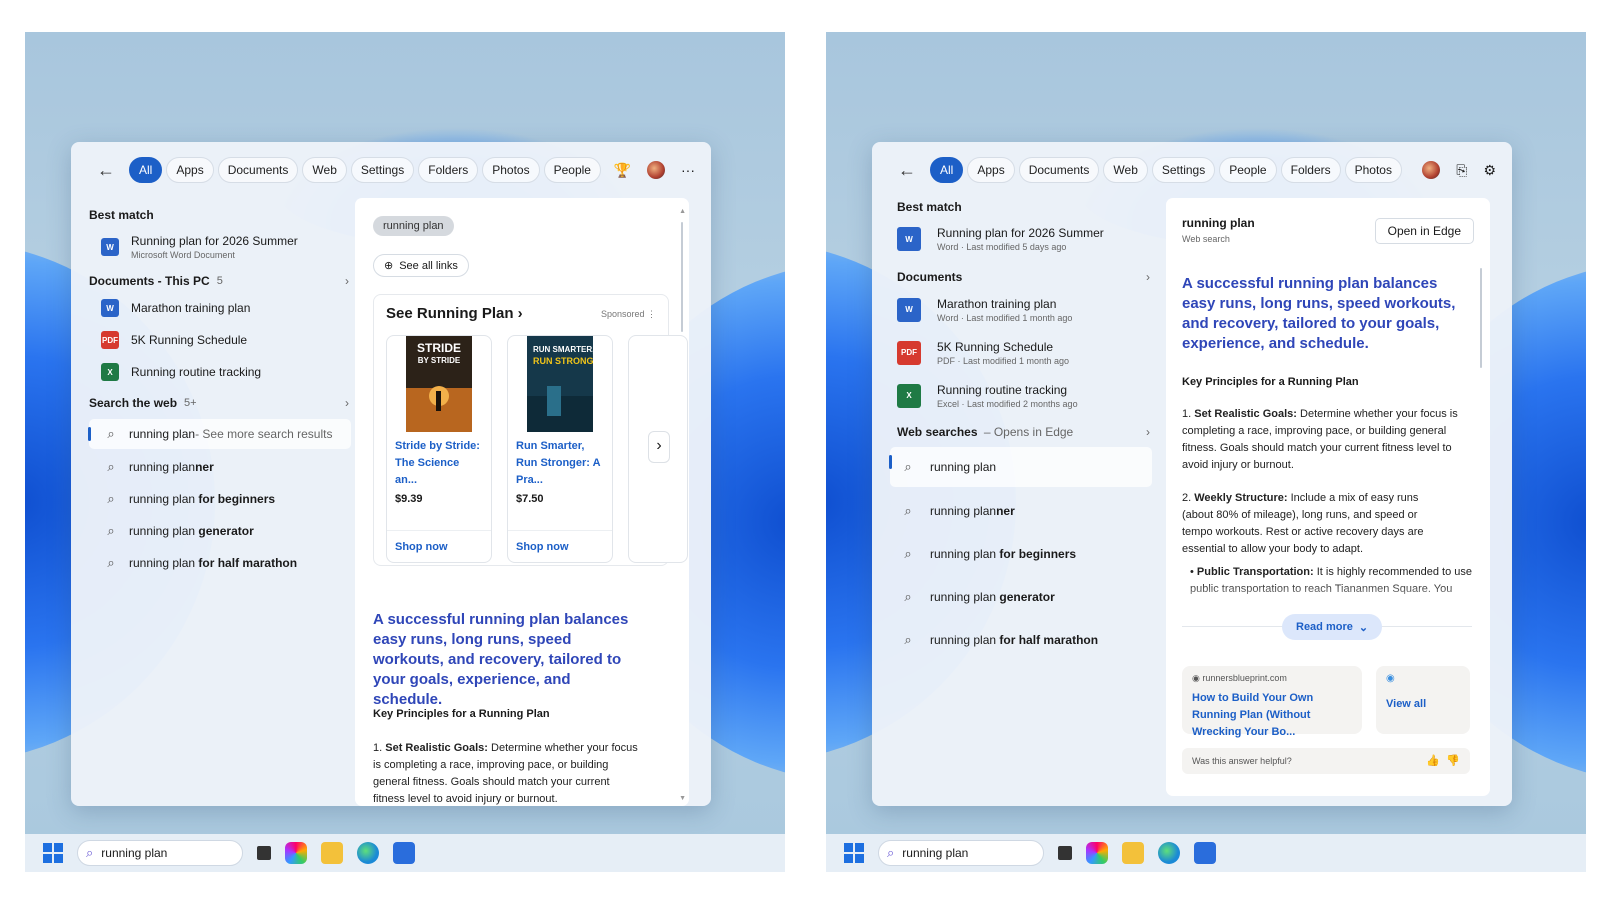 The image size is (1600, 900). What do you see at coordinates (1461, 170) in the screenshot?
I see `share-icon: ⎘` at bounding box center [1461, 170].